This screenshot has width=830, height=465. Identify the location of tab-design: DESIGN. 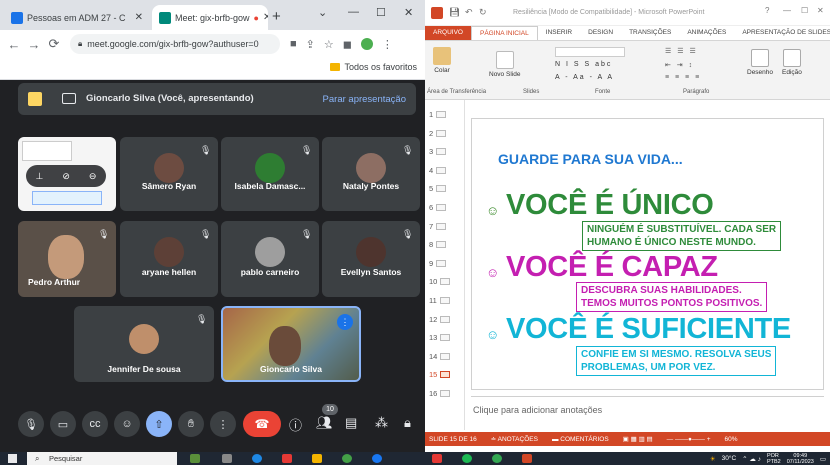
(600, 33).